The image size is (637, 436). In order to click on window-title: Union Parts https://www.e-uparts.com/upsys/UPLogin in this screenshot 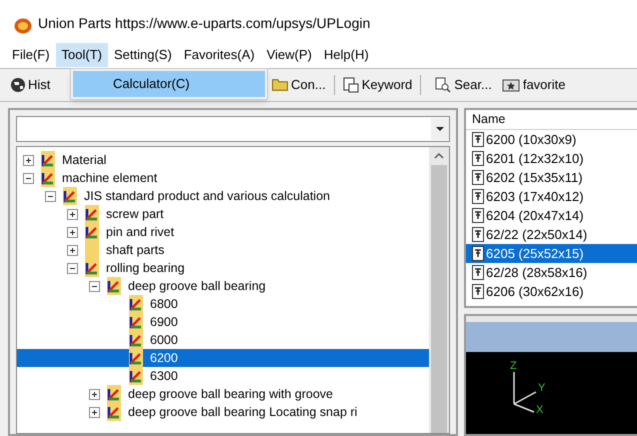, I will do `click(204, 23)`.